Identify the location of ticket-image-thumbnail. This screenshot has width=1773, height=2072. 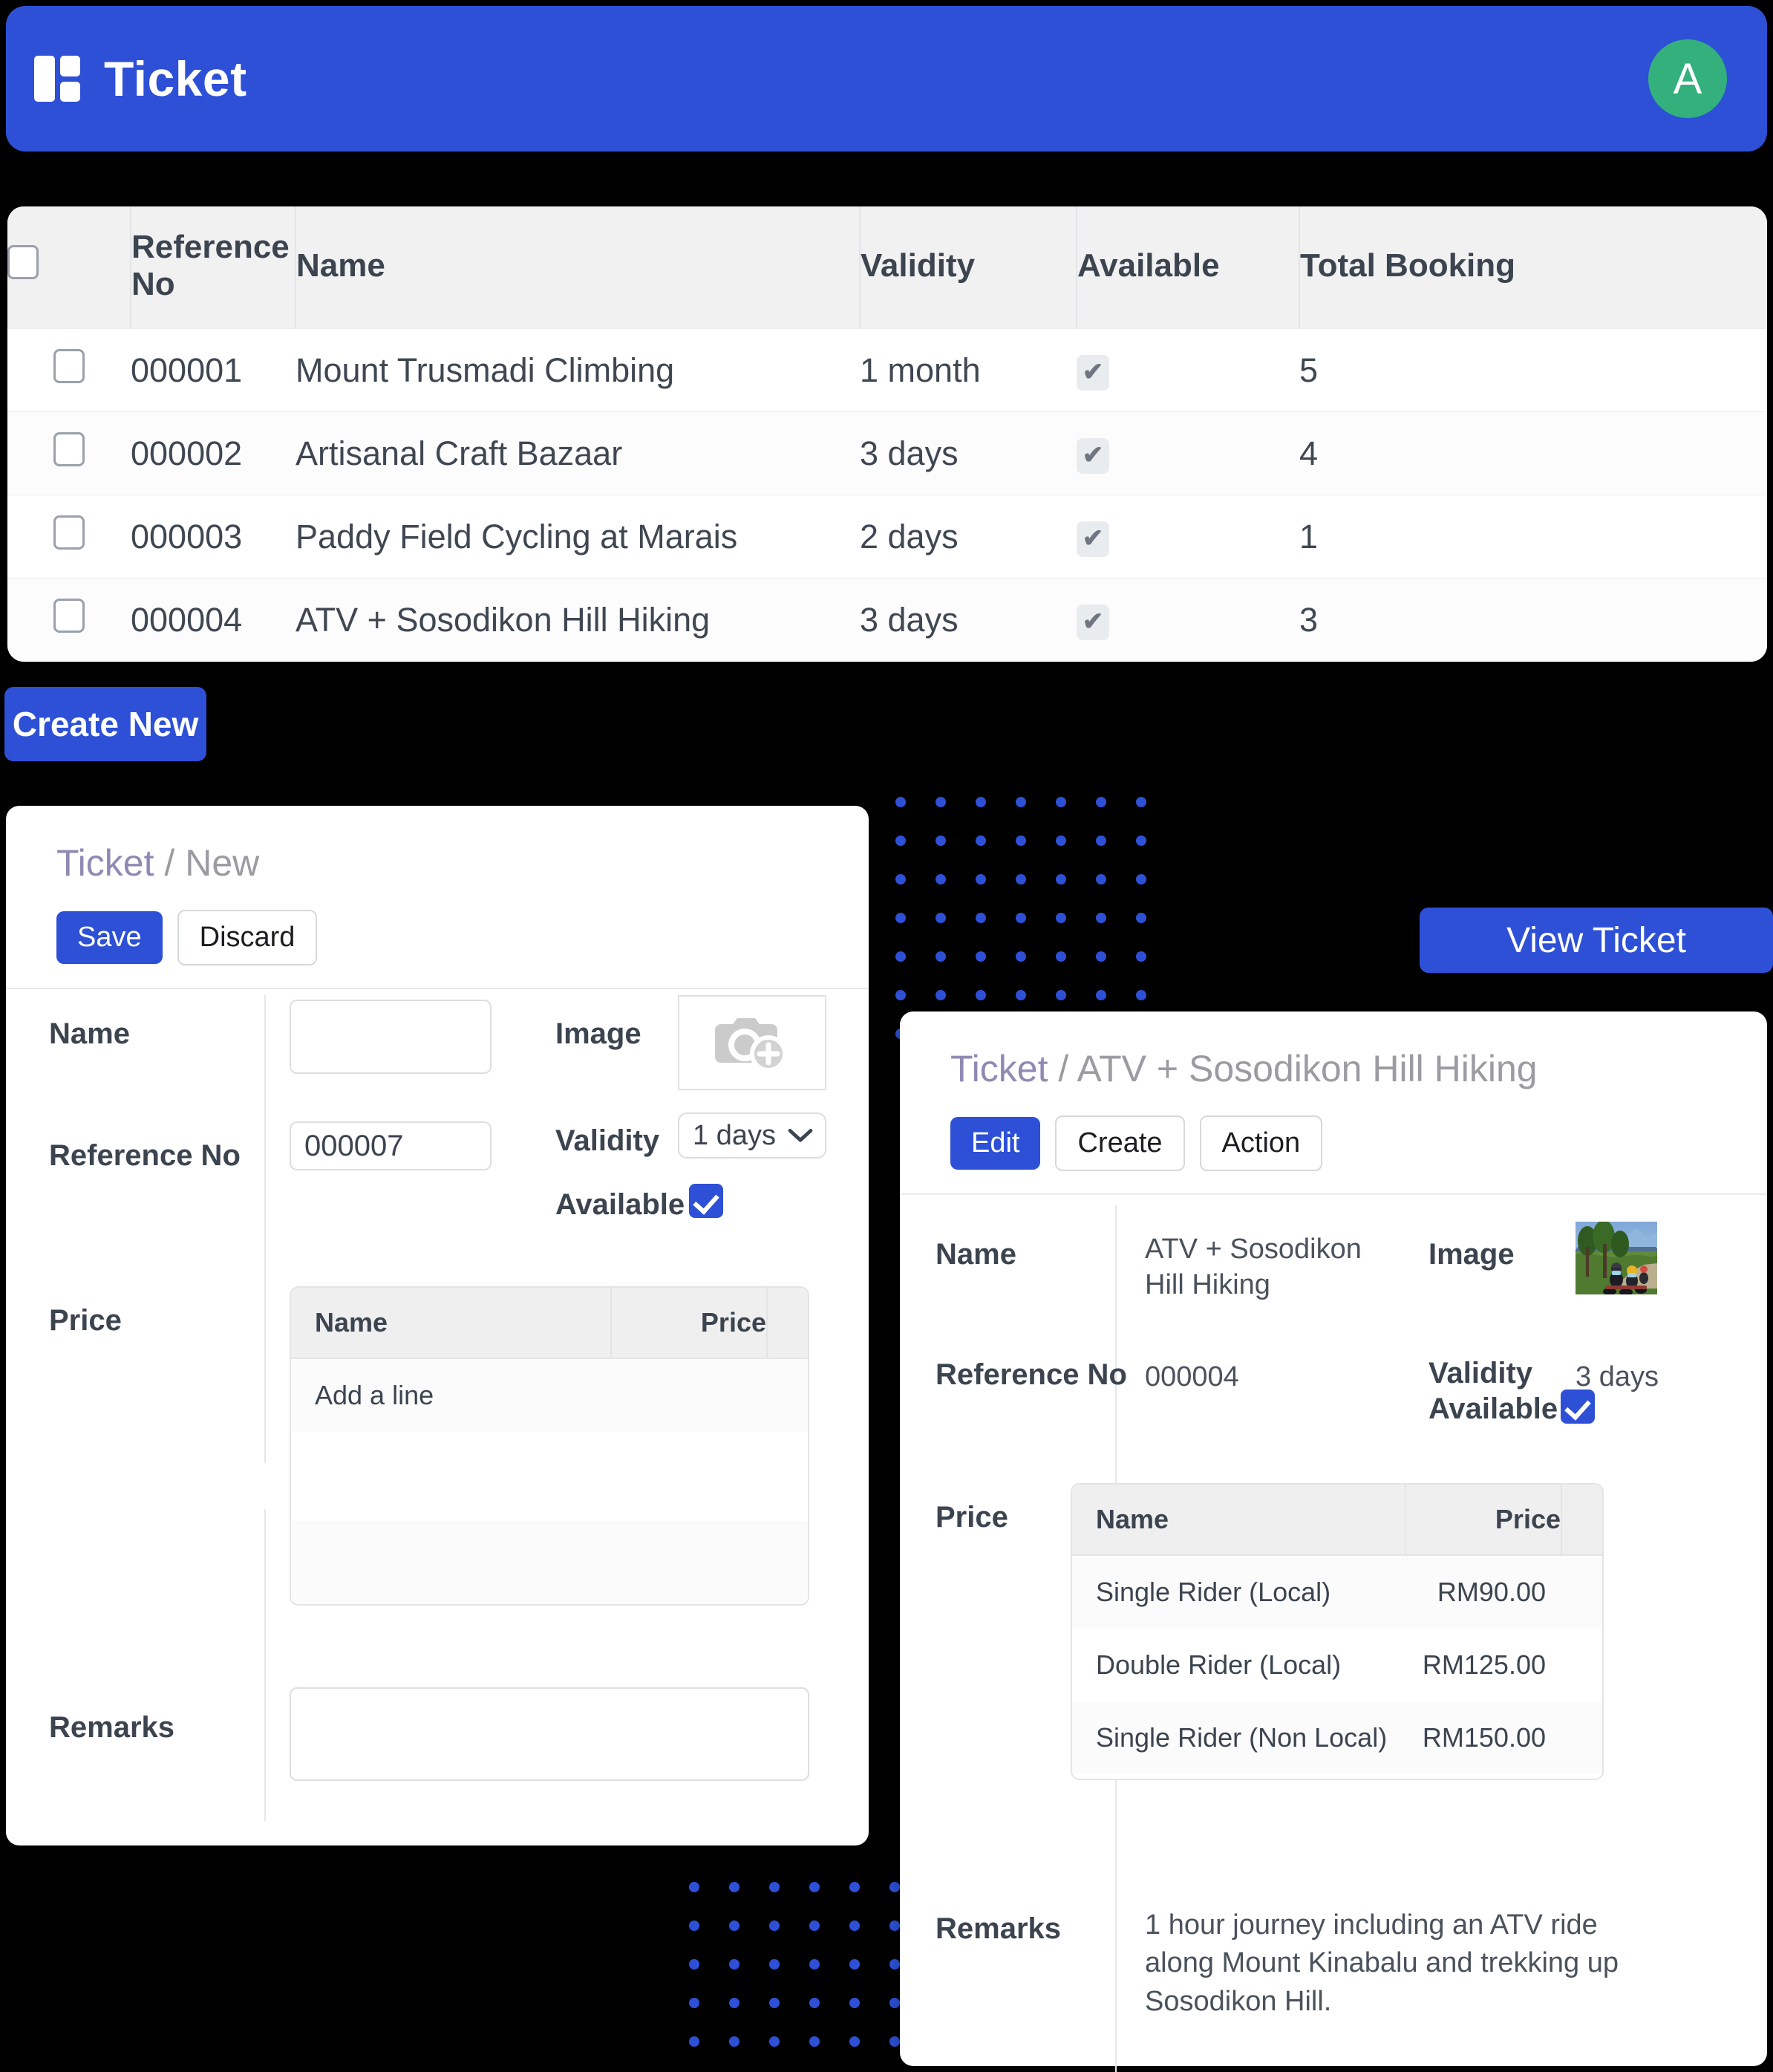
(1616, 1258).